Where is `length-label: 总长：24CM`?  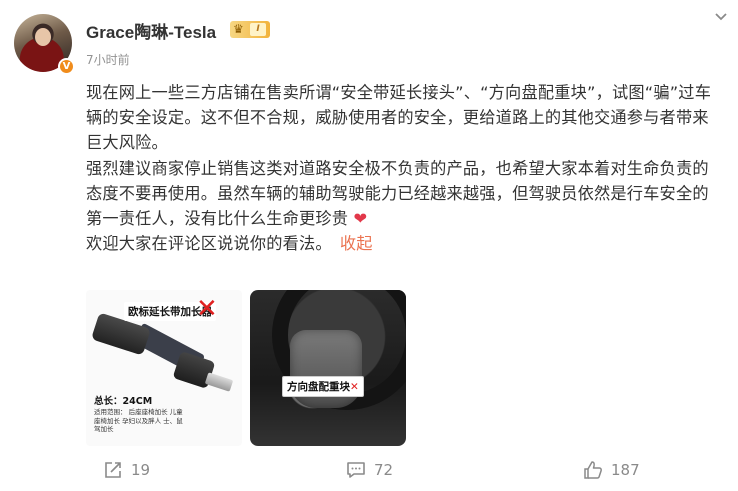 length-label: 总长：24CM is located at coordinates (123, 401).